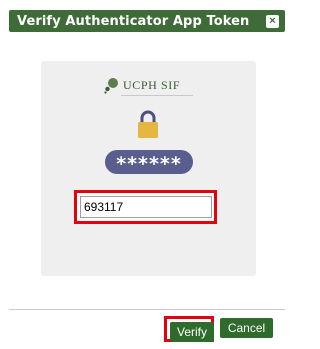  What do you see at coordinates (133, 21) in the screenshot?
I see `dialog-title: Verify Authenticator App Token` at bounding box center [133, 21].